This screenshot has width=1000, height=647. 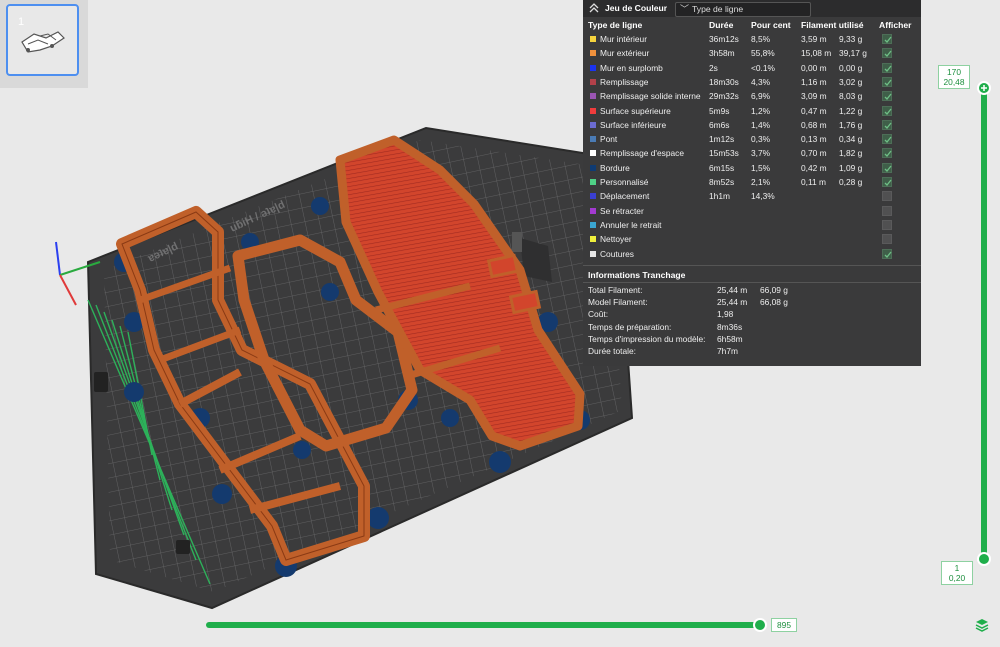 What do you see at coordinates (753, 303) in the screenshot?
I see `slicing-info-row: Model Filament: 25,44 m 66,08 g` at bounding box center [753, 303].